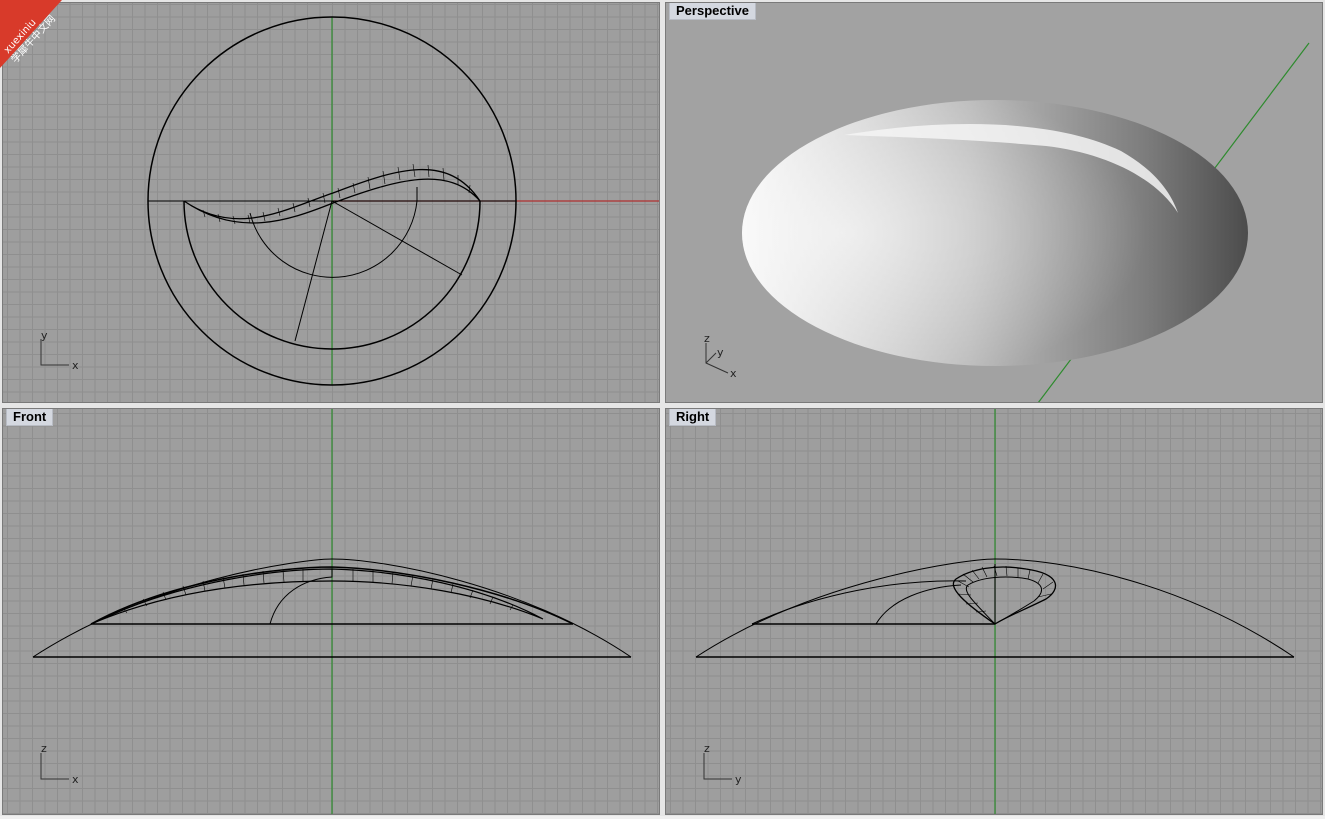 The height and width of the screenshot is (819, 1325). Describe the element at coordinates (39, 39) in the screenshot. I see `watermark-badge: xuexiniu 学犀牛中文网` at that location.